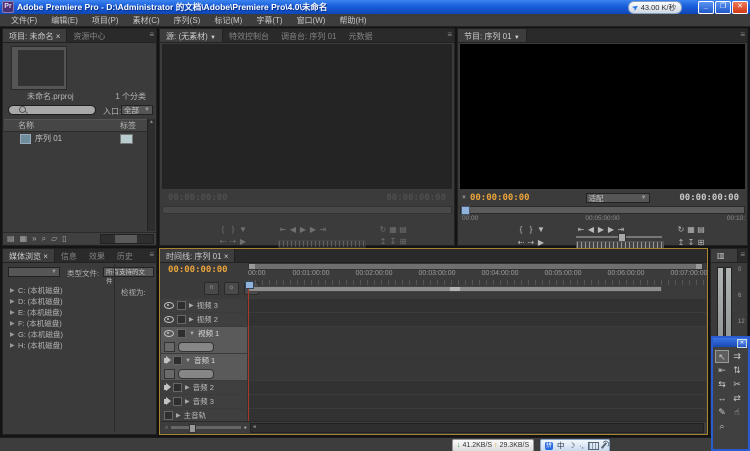 This screenshot has height=451, width=750. Describe the element at coordinates (69, 255) in the screenshot. I see `tab-info: 信息` at that location.